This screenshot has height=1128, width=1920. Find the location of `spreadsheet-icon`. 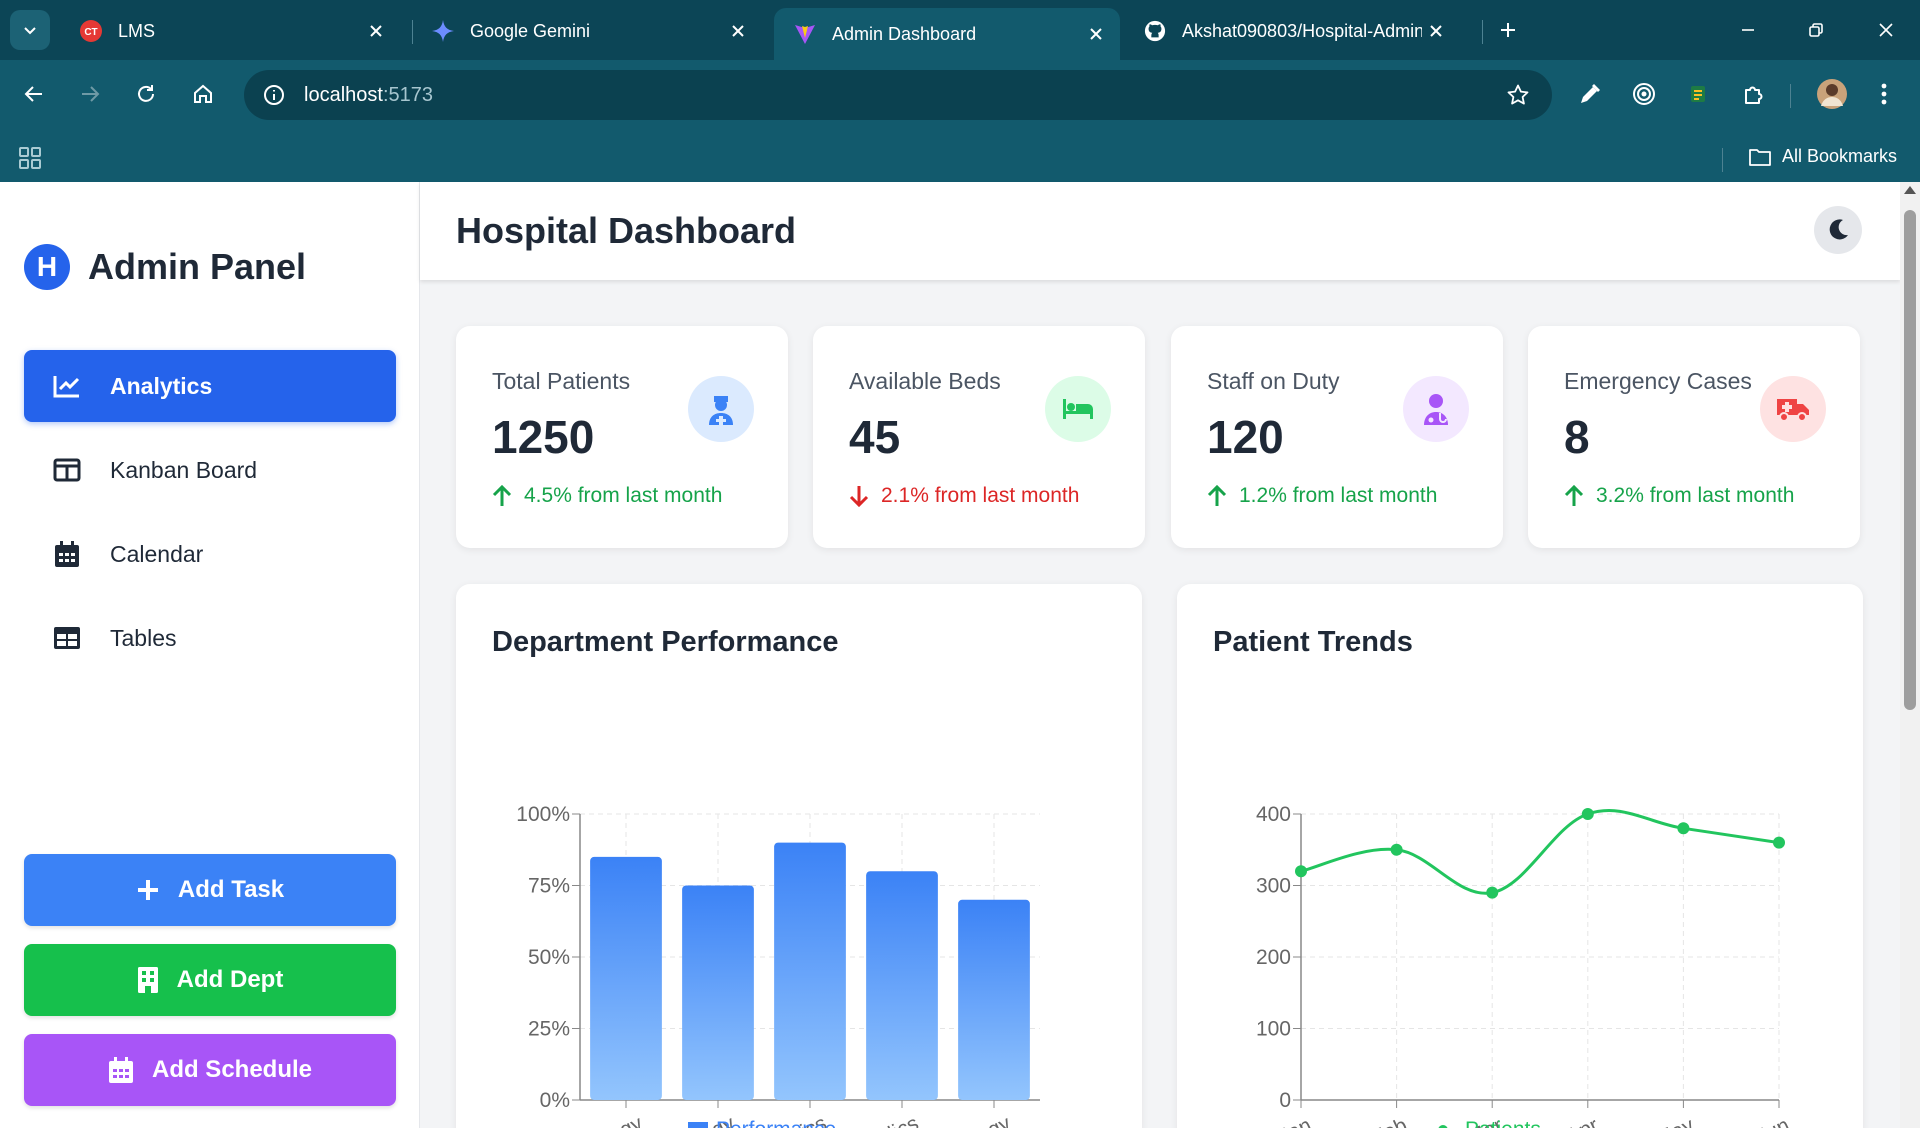

spreadsheet-icon is located at coordinates (1698, 94).